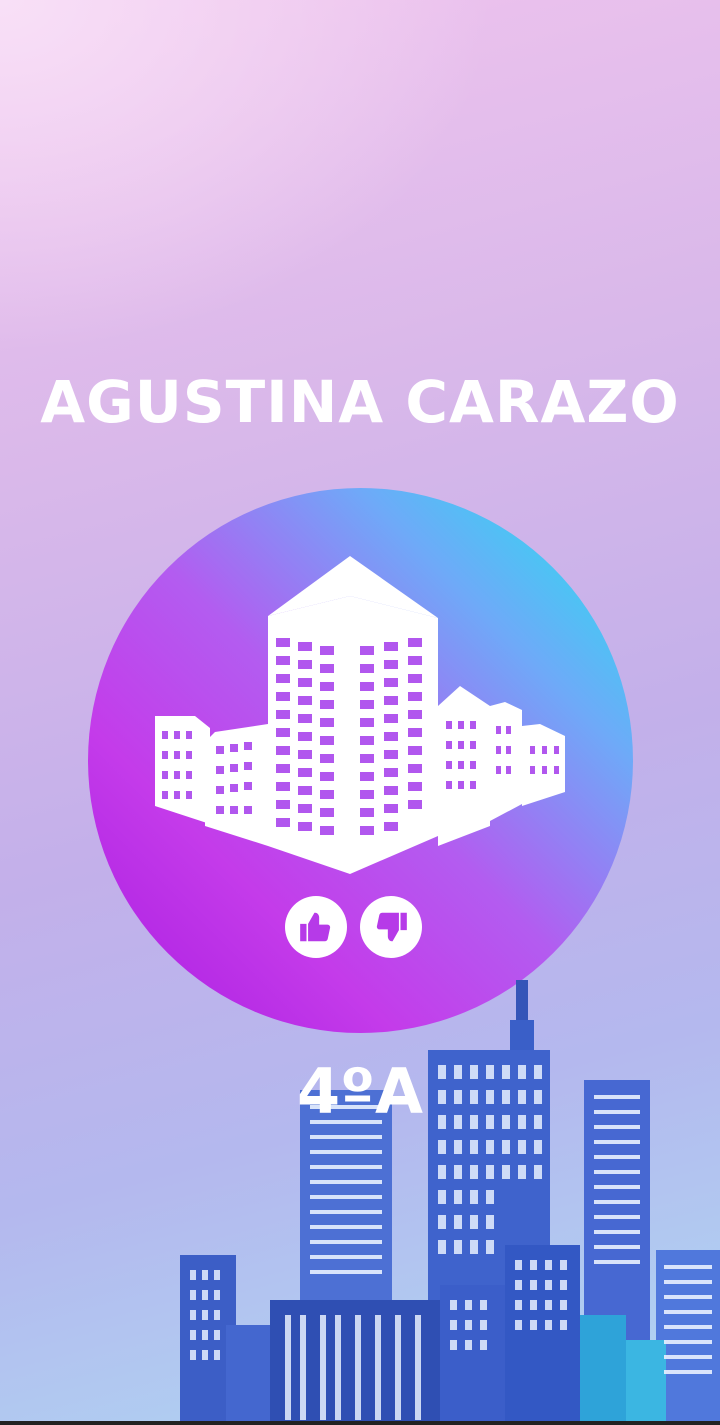 The width and height of the screenshot is (720, 1425). I want to click on thumbs-up-icon, so click(315, 927).